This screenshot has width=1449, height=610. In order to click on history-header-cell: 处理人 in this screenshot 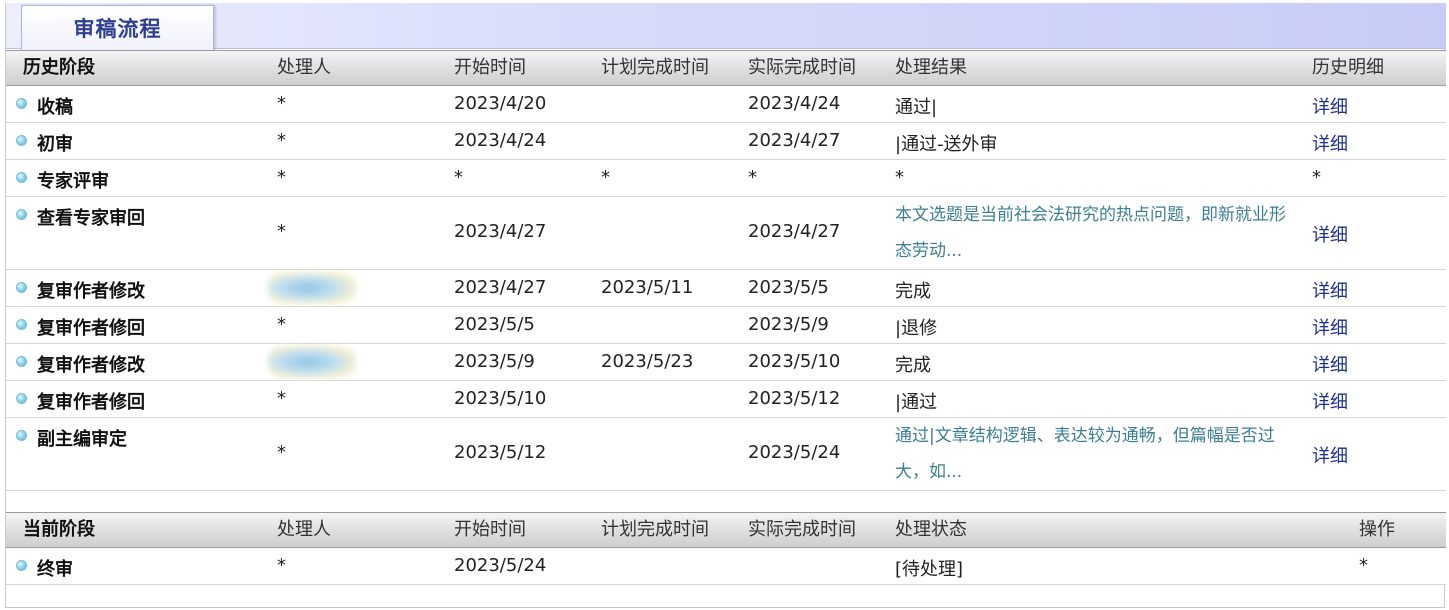, I will do `click(304, 67)`.